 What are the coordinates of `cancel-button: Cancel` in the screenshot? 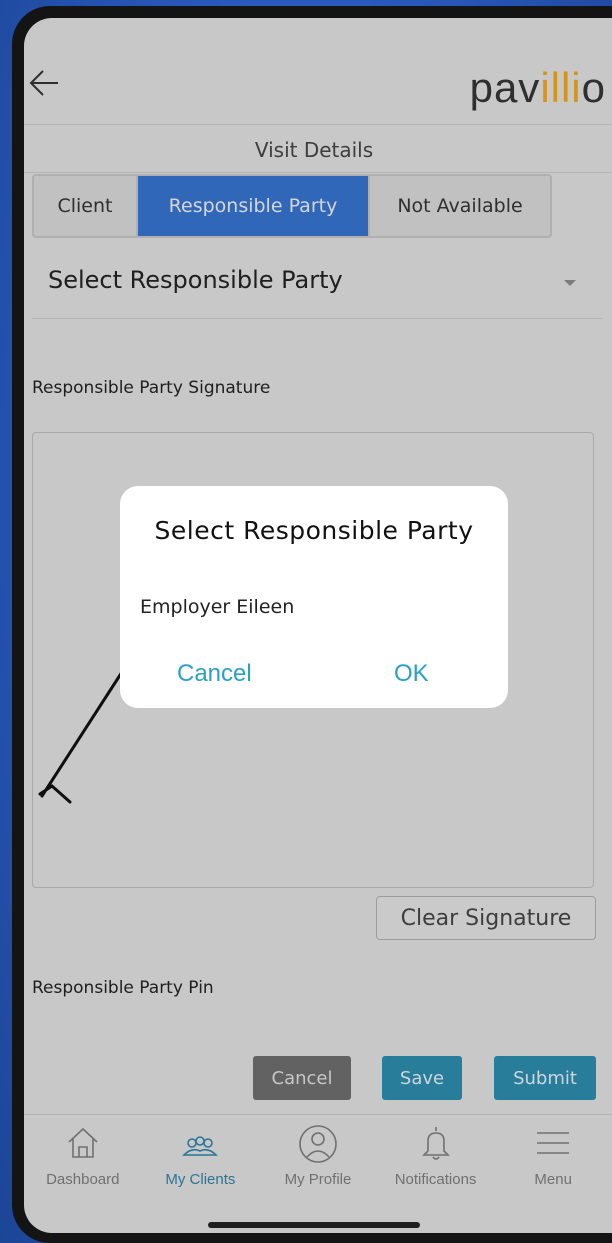 It's located at (302, 1078).